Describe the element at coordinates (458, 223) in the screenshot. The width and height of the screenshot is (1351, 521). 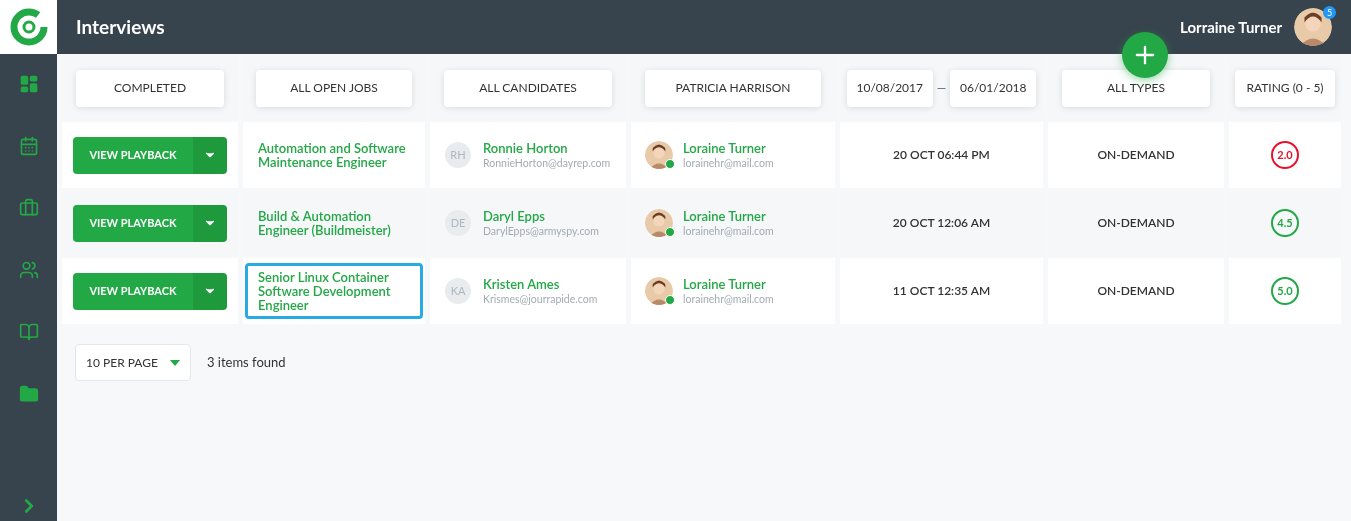
I see `initials-avatar: DE` at that location.